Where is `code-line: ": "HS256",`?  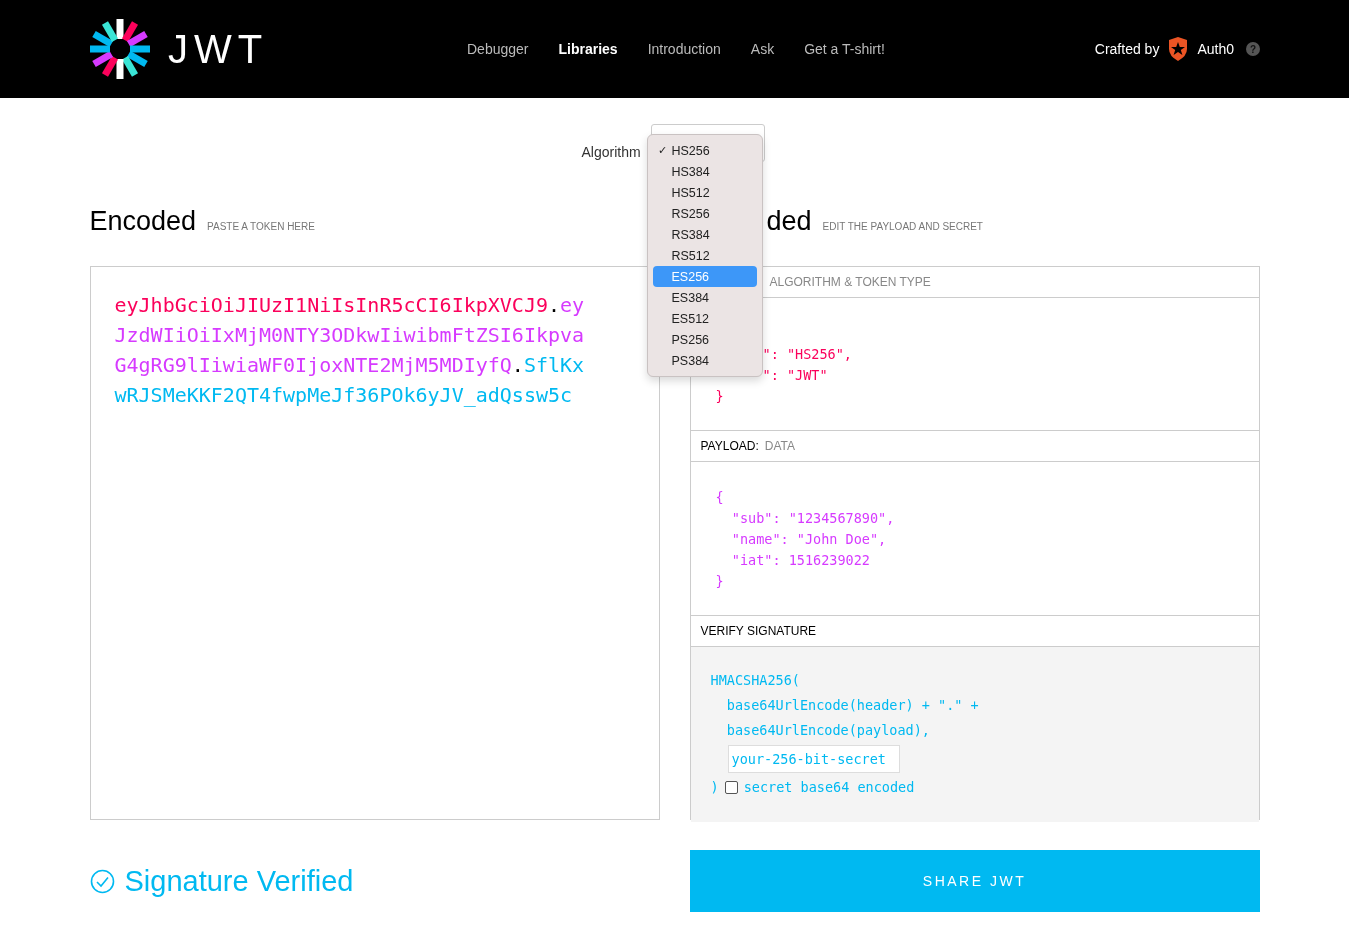 code-line: ": "HS256", is located at coordinates (806, 354).